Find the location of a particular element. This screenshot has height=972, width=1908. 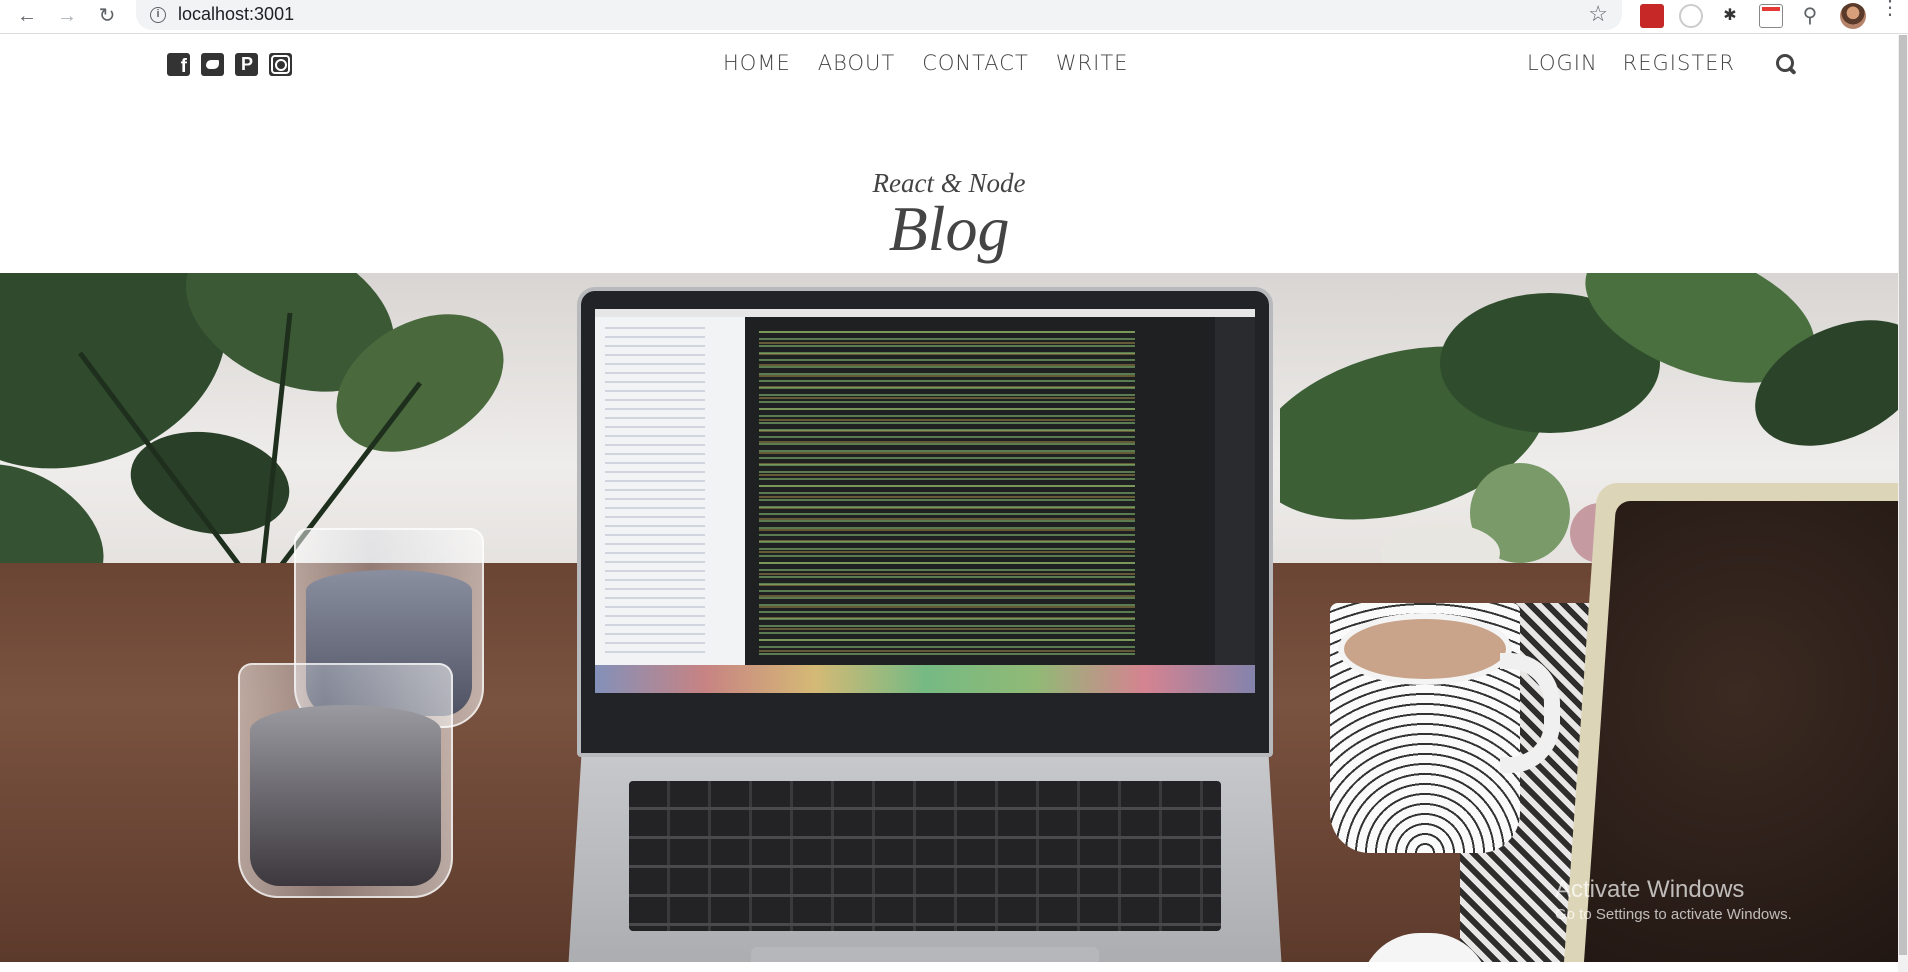

bookmark-star-icon: ☆ is located at coordinates (1598, 14).